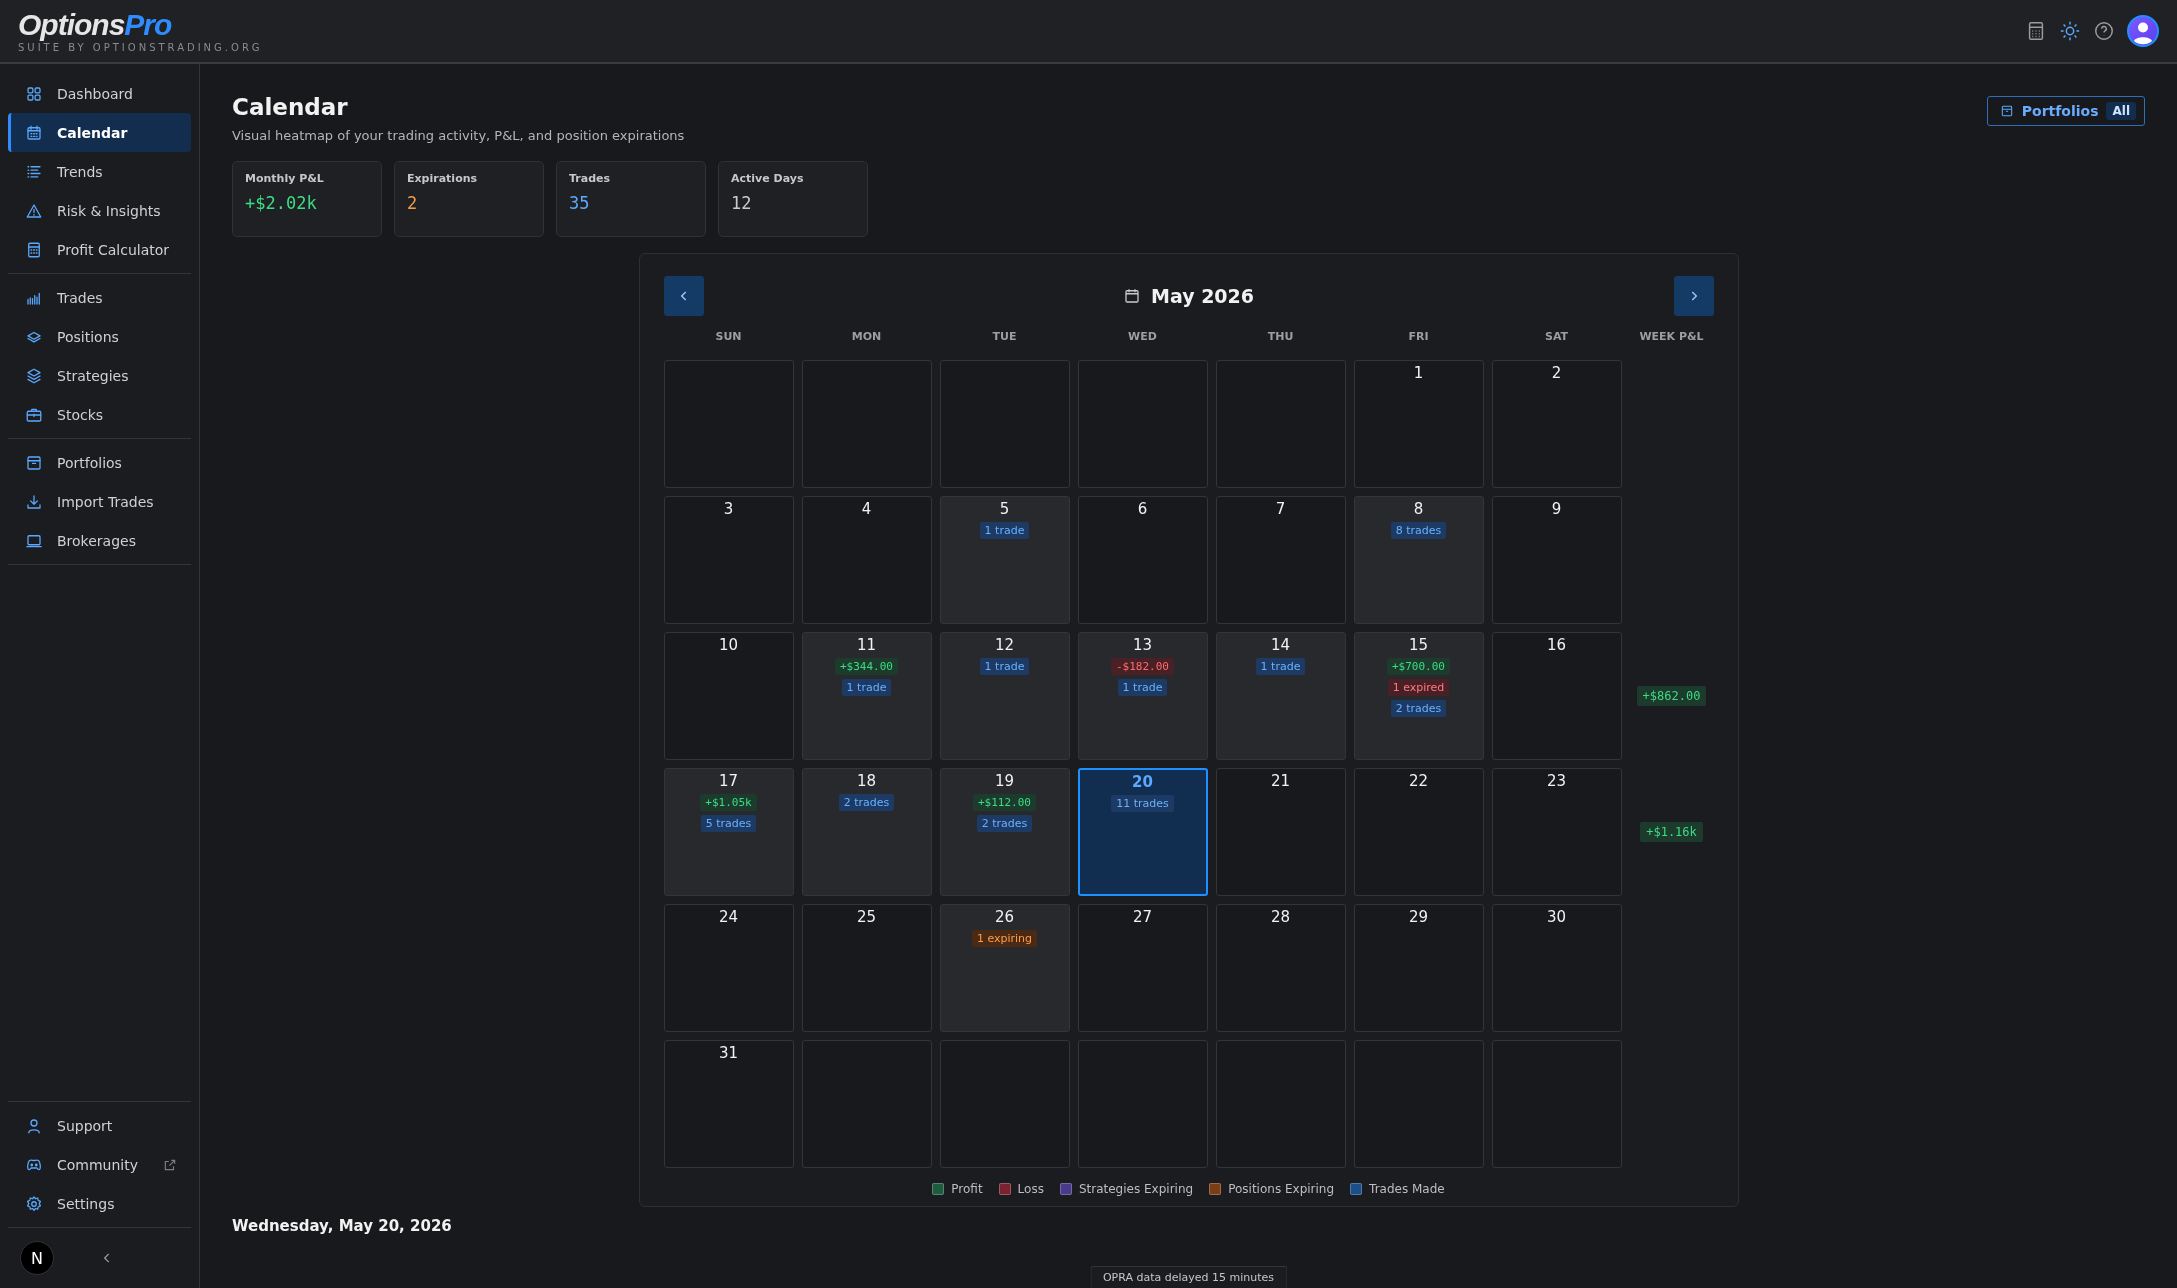 This screenshot has height=1288, width=2177. What do you see at coordinates (1418, 687) in the screenshot?
I see `count-tag: 1 expired` at bounding box center [1418, 687].